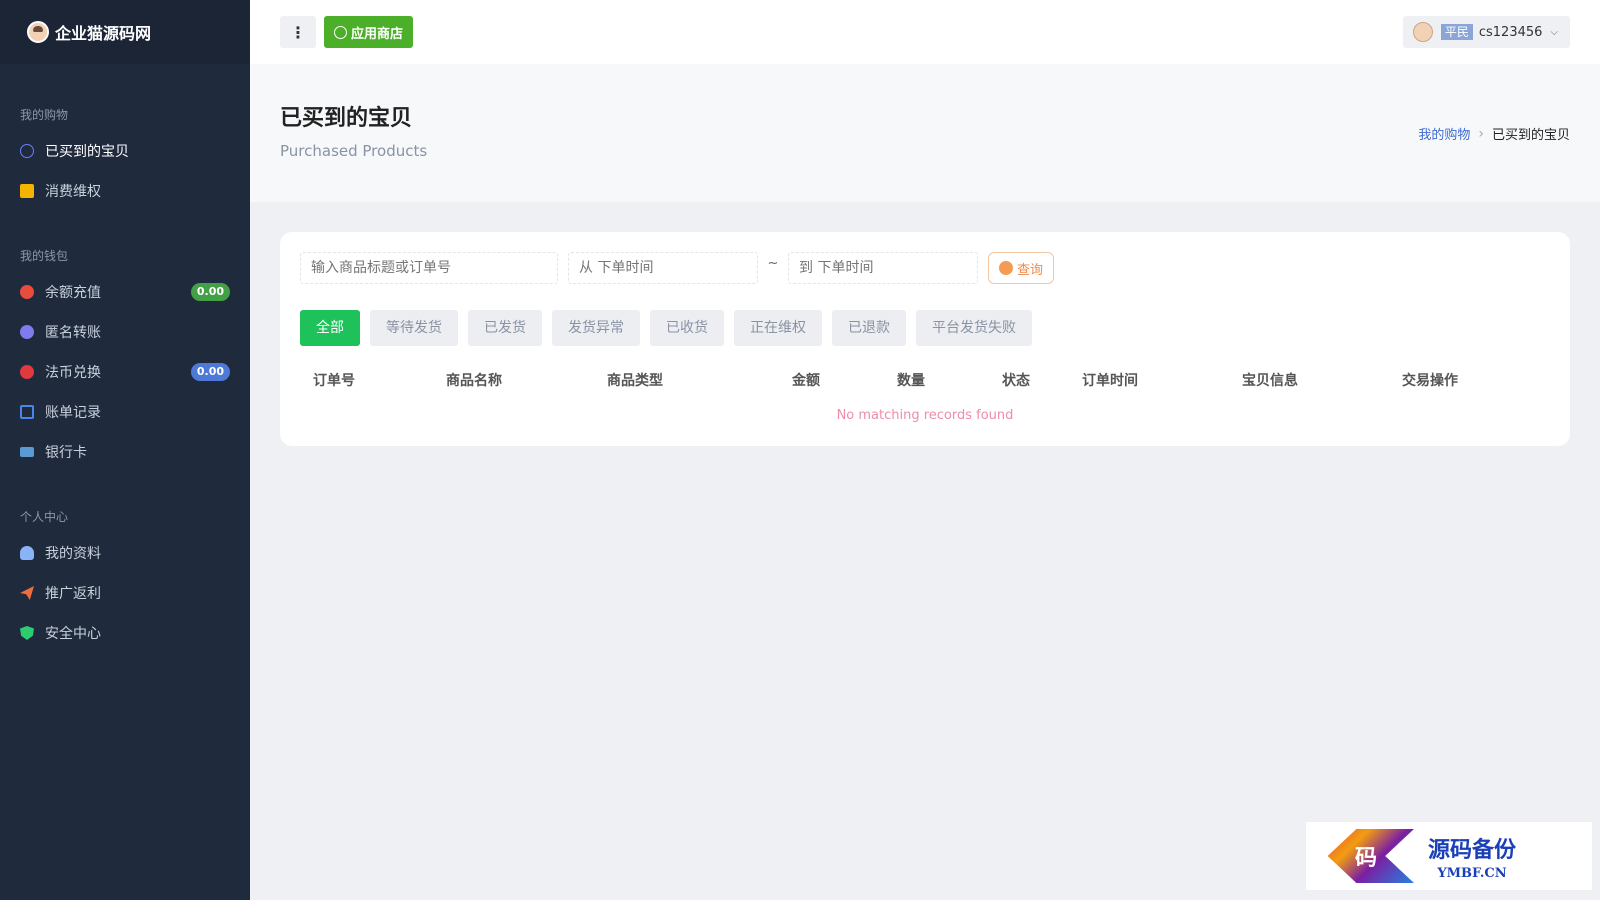 This screenshot has width=1600, height=900. Describe the element at coordinates (210, 292) in the screenshot. I see `balance-badge: 0.00` at that location.